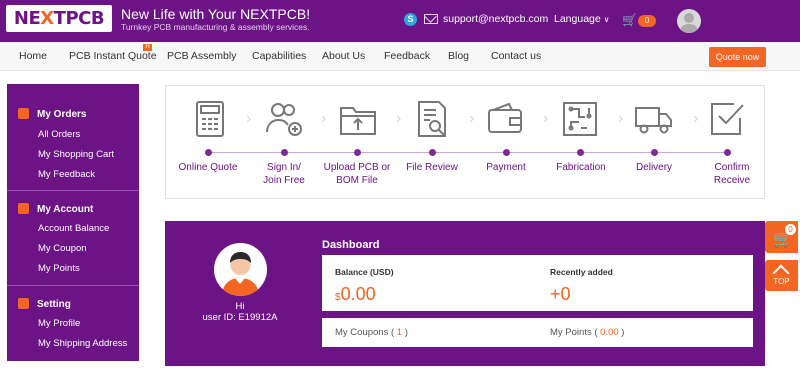 This screenshot has height=373, width=800. I want to click on user-id: user ID: E19912A, so click(240, 317).